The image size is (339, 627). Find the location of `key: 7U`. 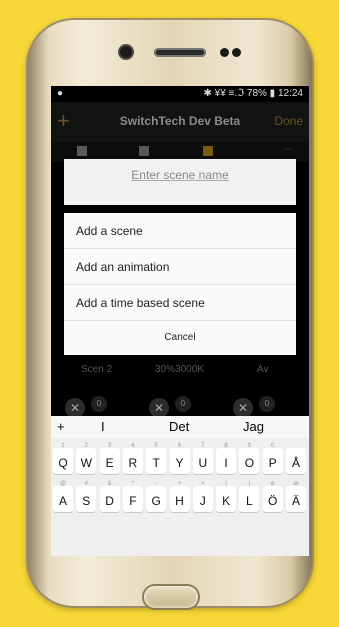

key: 7U is located at coordinates (202, 458).